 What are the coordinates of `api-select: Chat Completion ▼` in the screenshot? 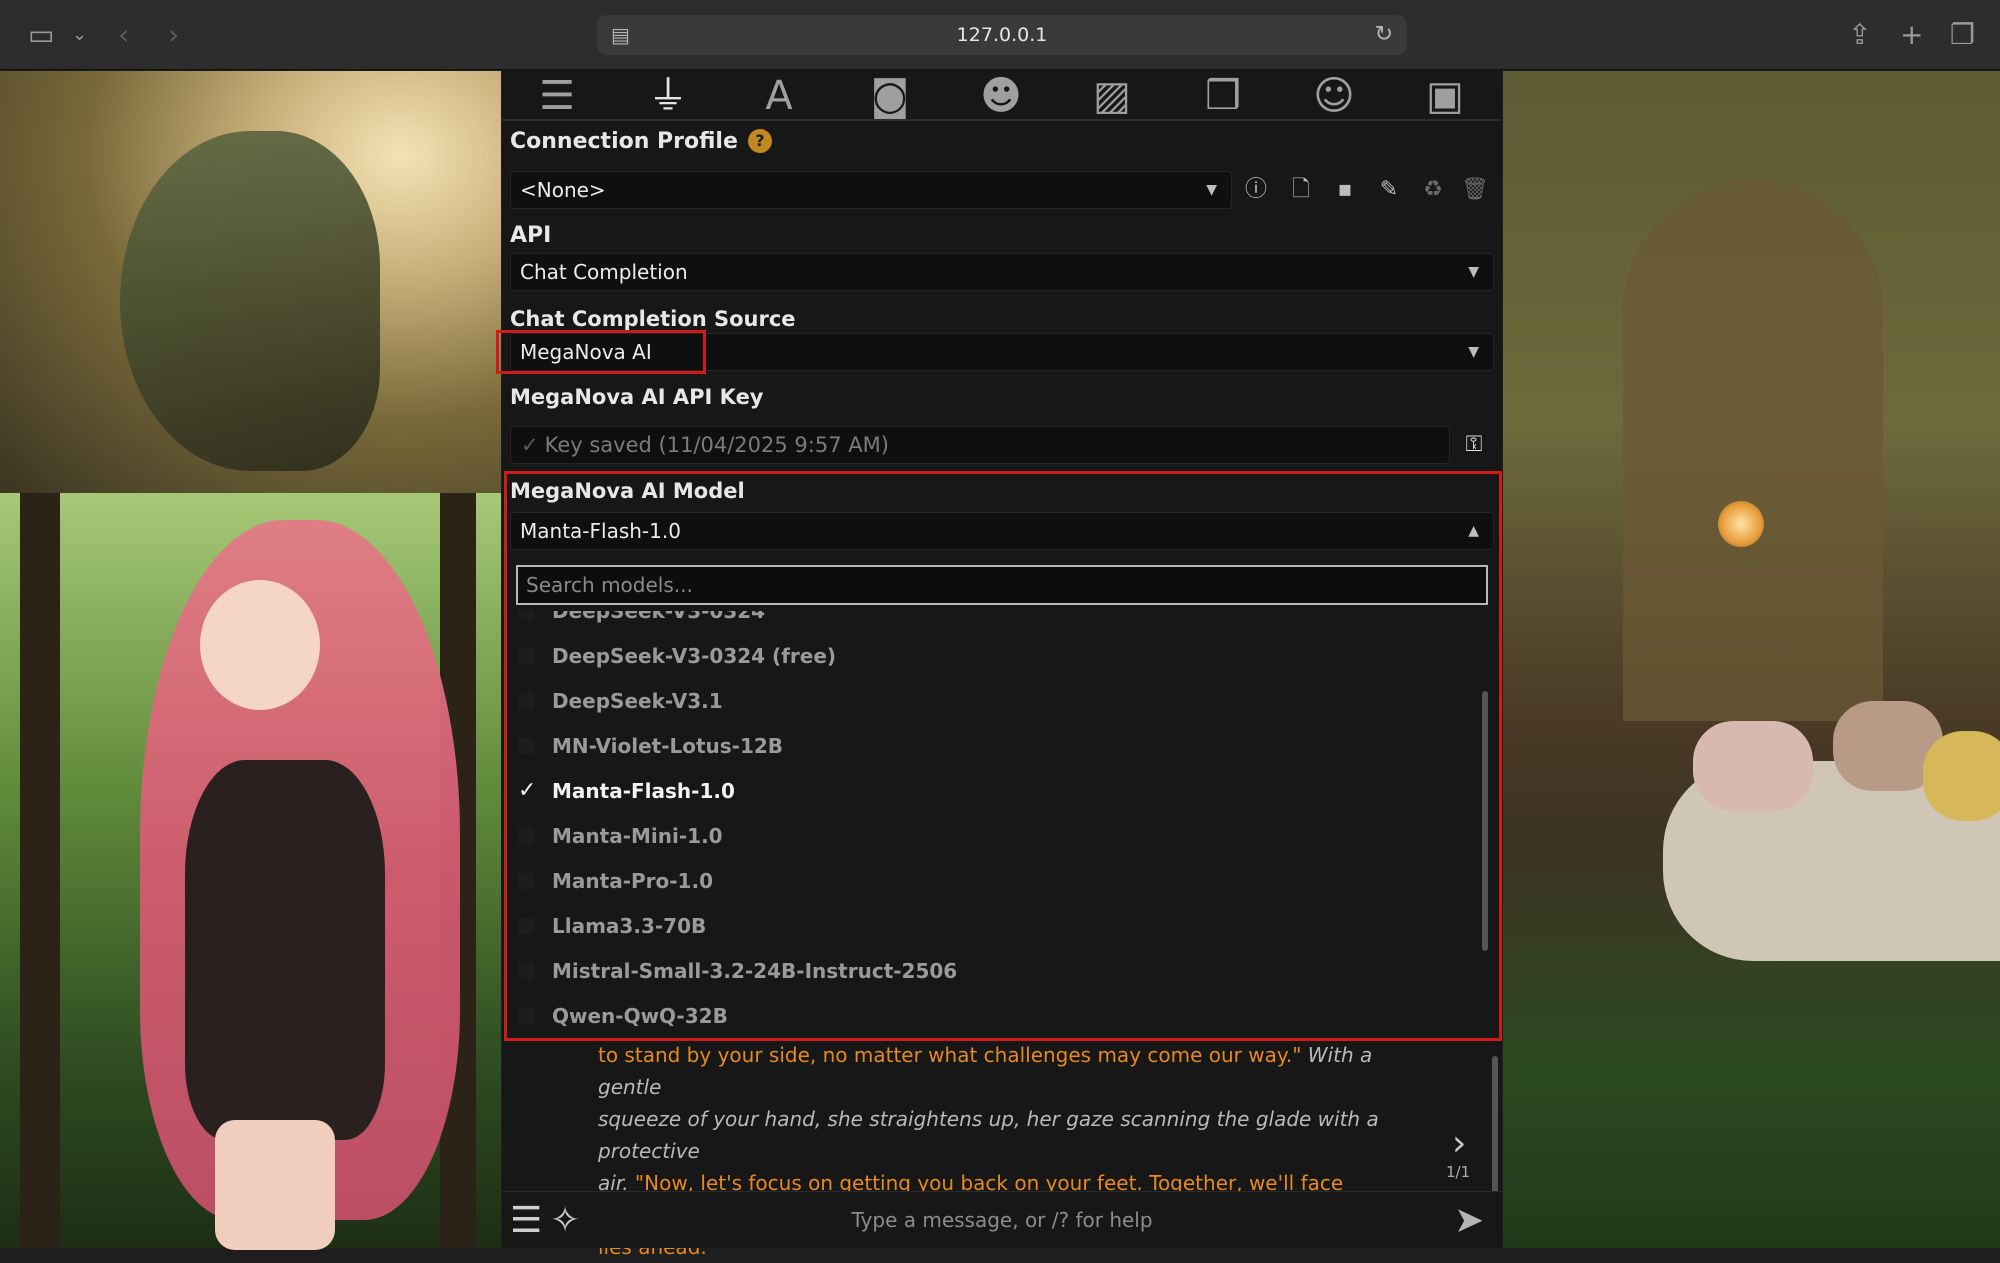 It's located at (1002, 272).